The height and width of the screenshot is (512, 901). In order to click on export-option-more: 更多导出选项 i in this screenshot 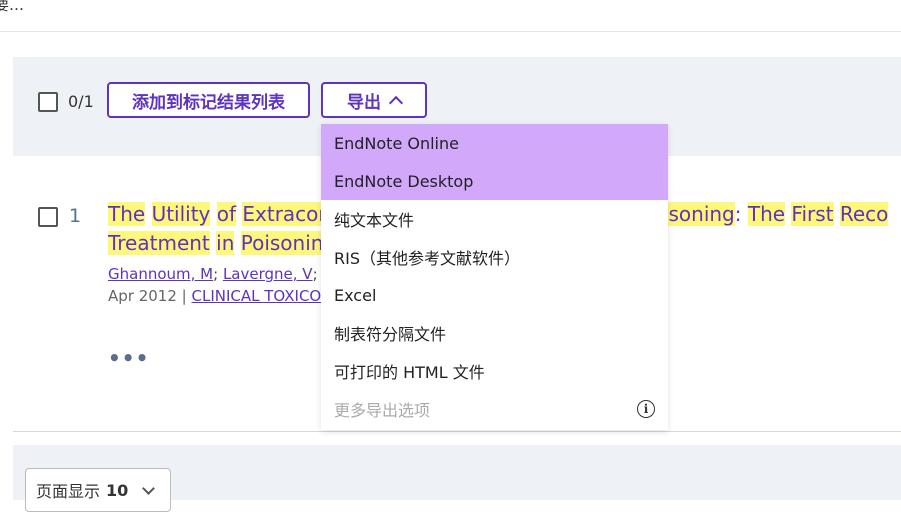, I will do `click(494, 409)`.